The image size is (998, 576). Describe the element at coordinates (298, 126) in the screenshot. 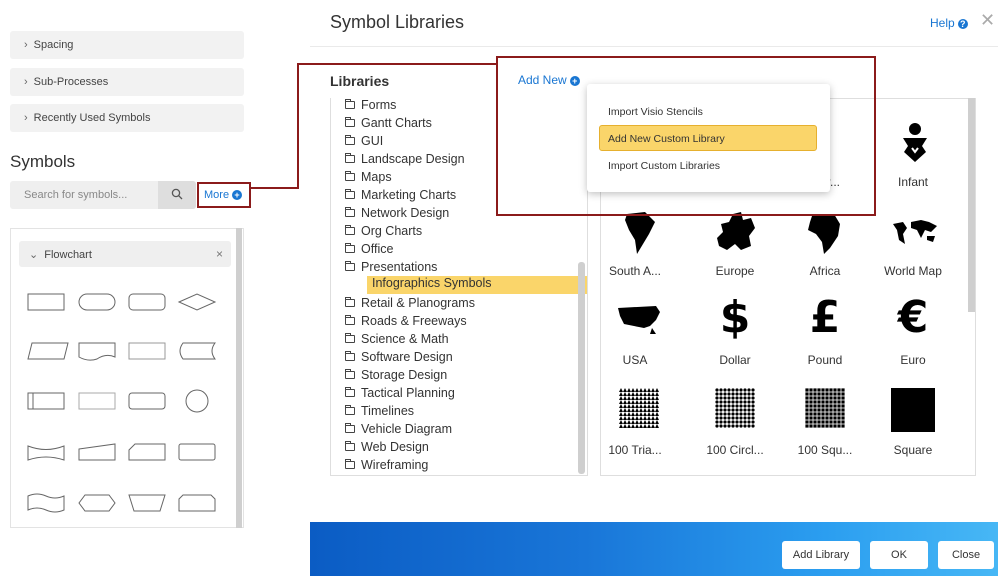

I see `callout-line` at that location.